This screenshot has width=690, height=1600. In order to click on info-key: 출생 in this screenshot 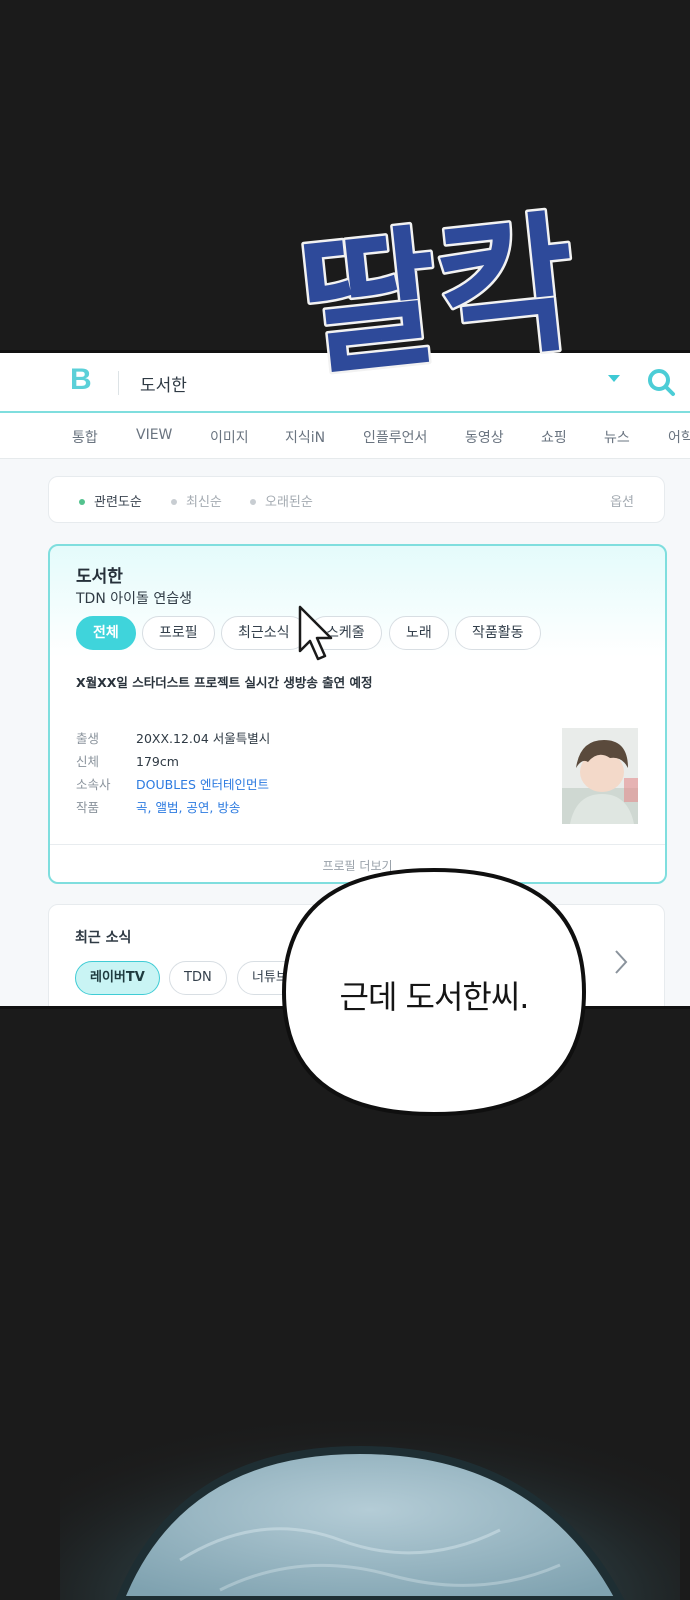, I will do `click(88, 738)`.